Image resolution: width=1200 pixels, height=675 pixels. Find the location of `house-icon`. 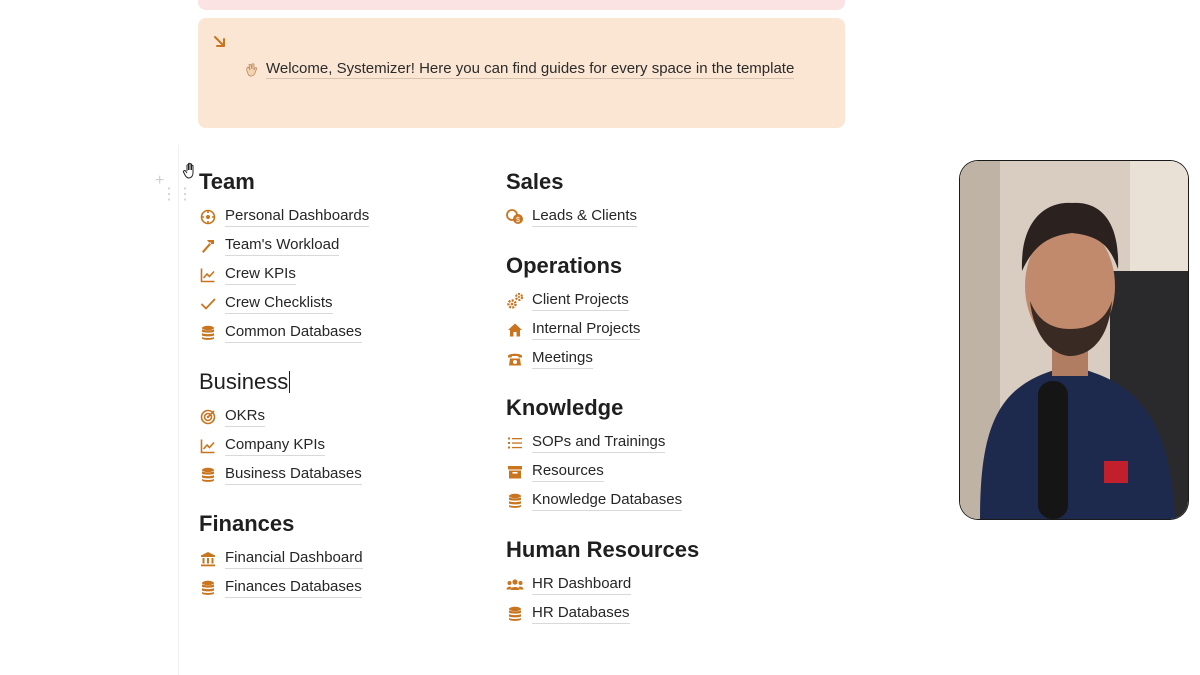

house-icon is located at coordinates (515, 330).